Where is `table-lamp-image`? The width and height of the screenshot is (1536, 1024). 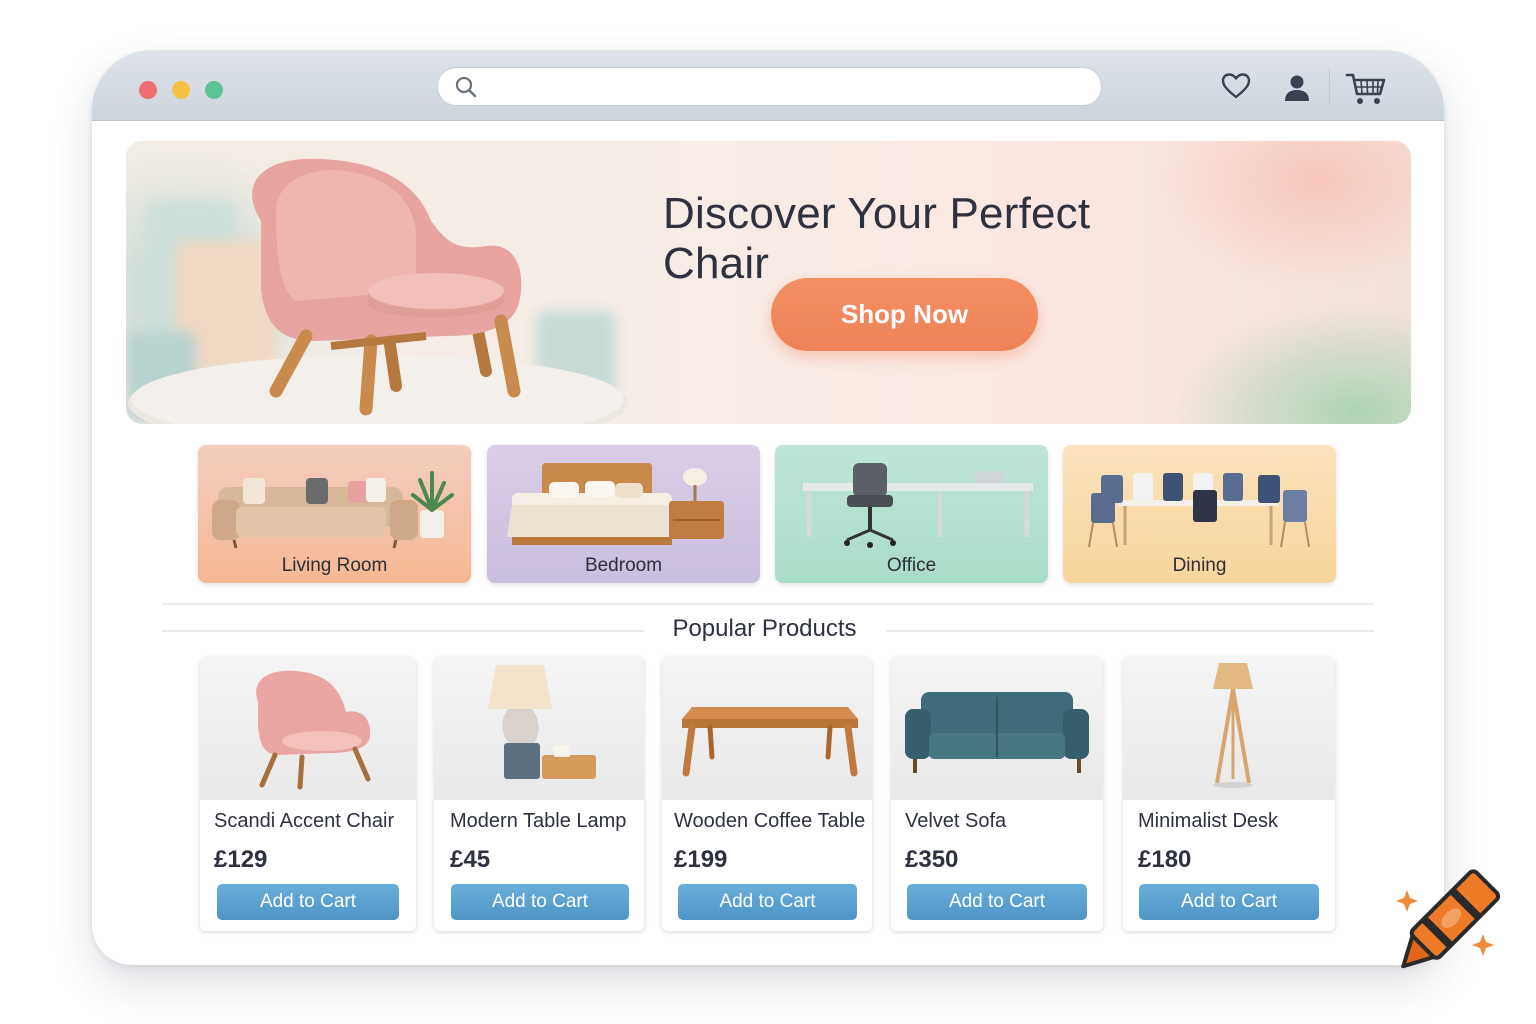 table-lamp-image is located at coordinates (542, 722).